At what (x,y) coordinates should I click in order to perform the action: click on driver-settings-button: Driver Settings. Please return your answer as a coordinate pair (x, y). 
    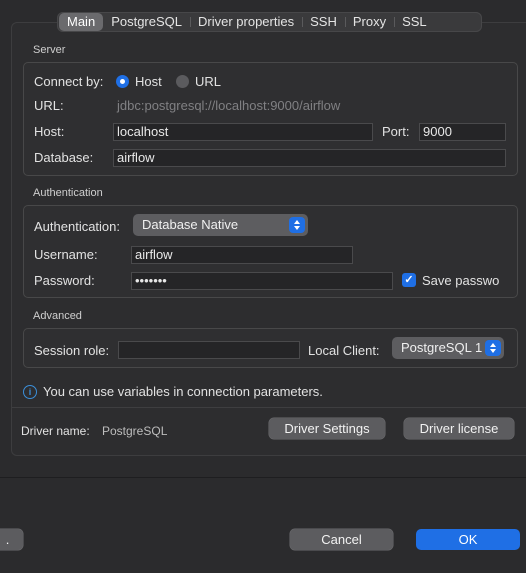
    Looking at the image, I should click on (327, 428).